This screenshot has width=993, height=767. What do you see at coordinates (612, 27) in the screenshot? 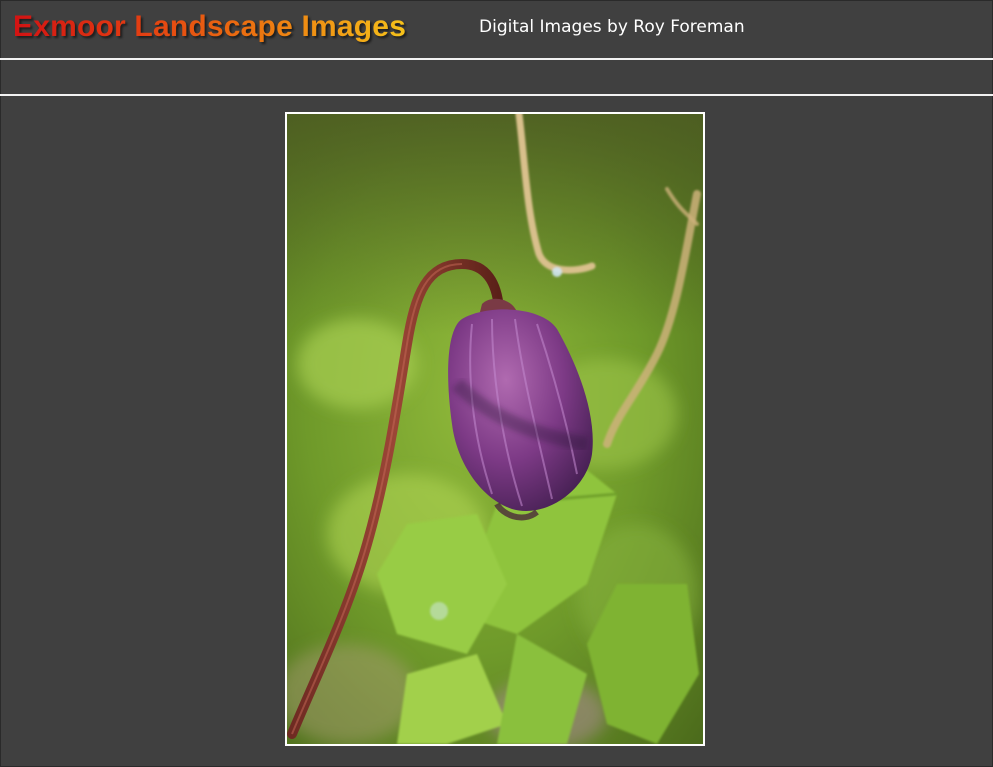
I see `site-subtitle: Digital Images by Roy Foreman` at bounding box center [612, 27].